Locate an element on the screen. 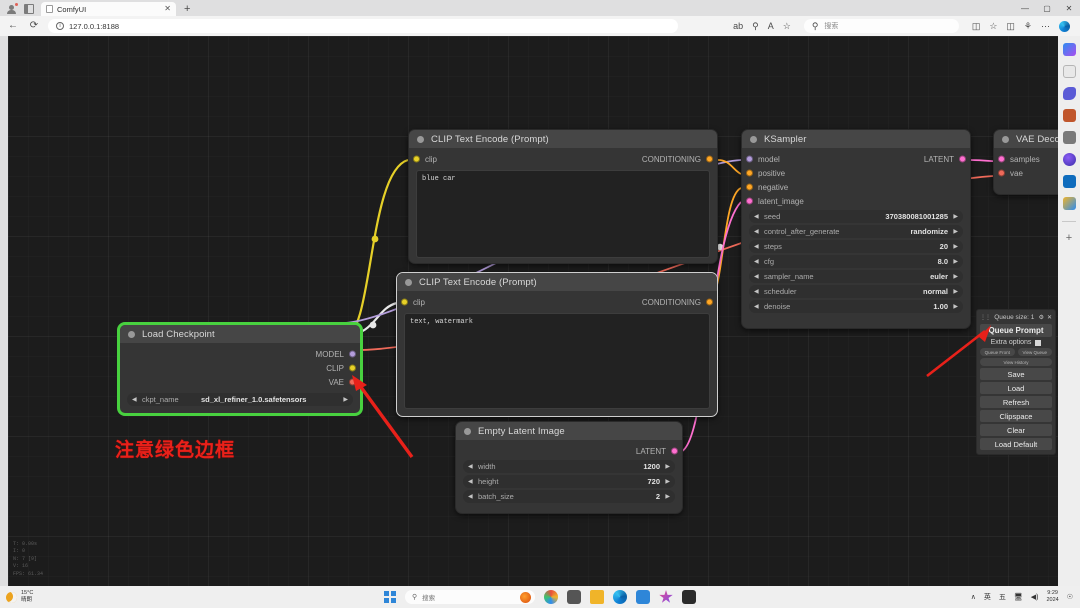 The height and width of the screenshot is (608, 1080). new-tab-button: + is located at coordinates (187, 10).